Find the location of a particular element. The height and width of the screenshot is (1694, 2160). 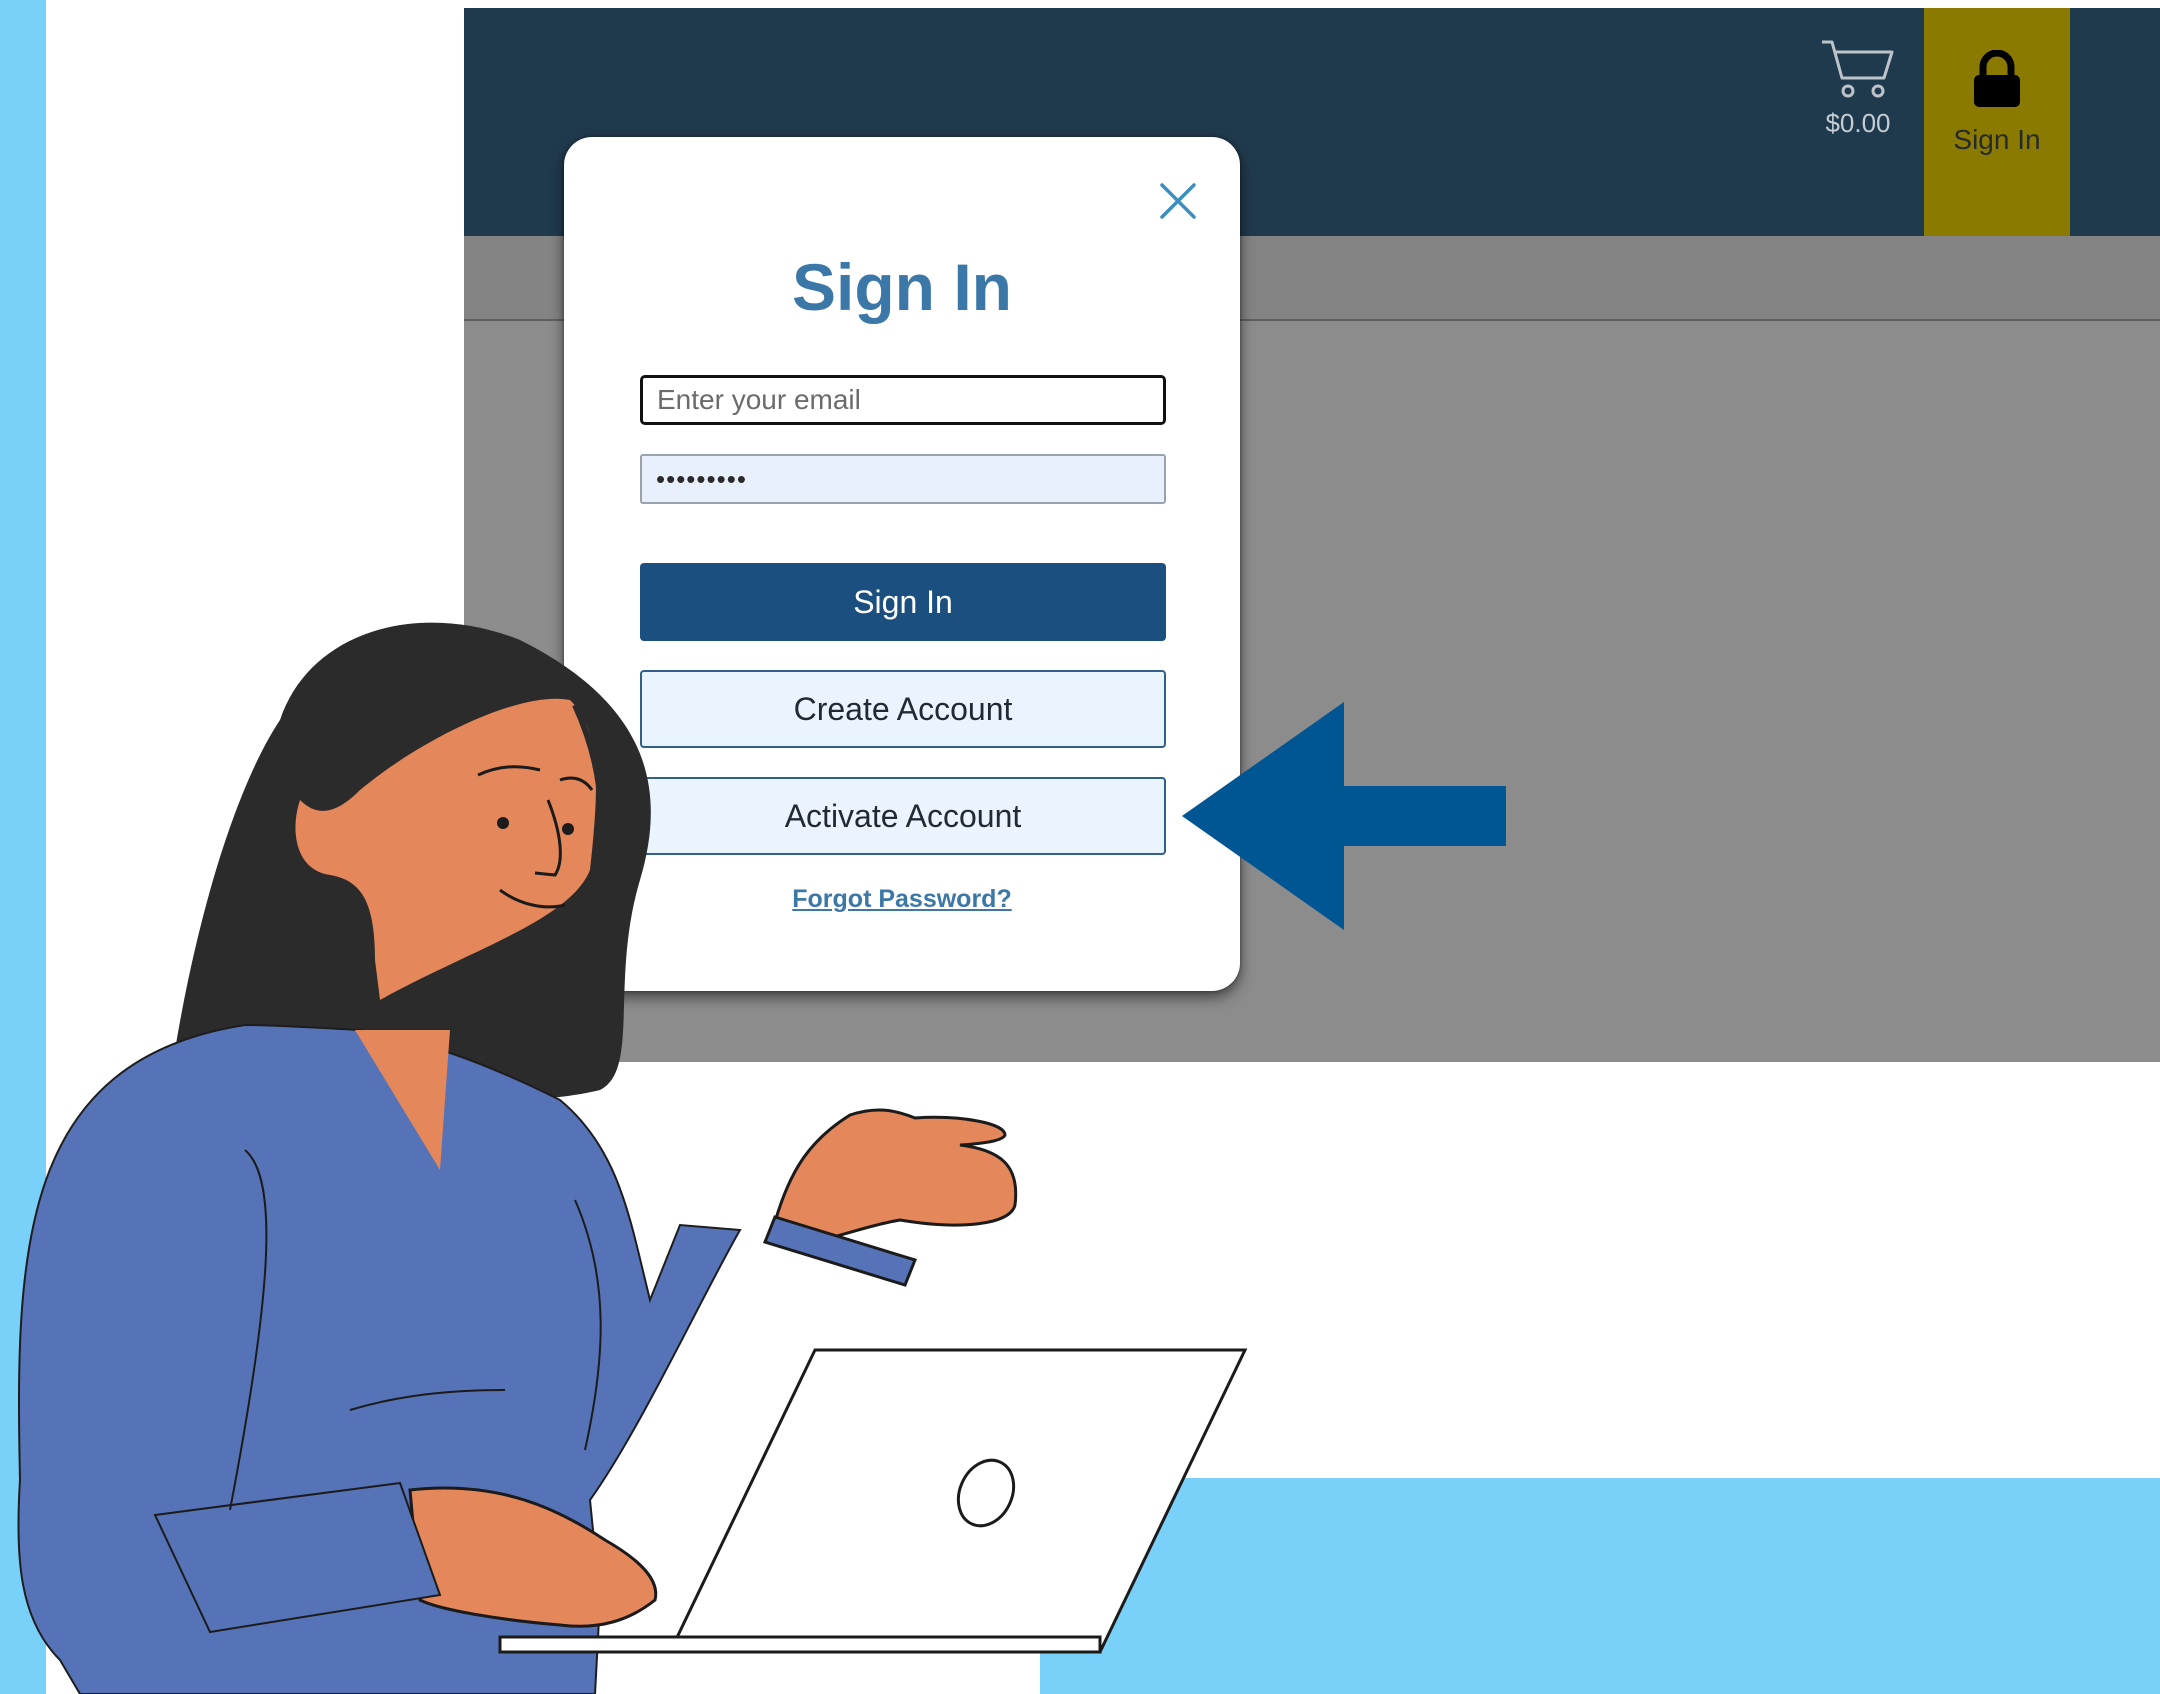

password-field is located at coordinates (903, 479).